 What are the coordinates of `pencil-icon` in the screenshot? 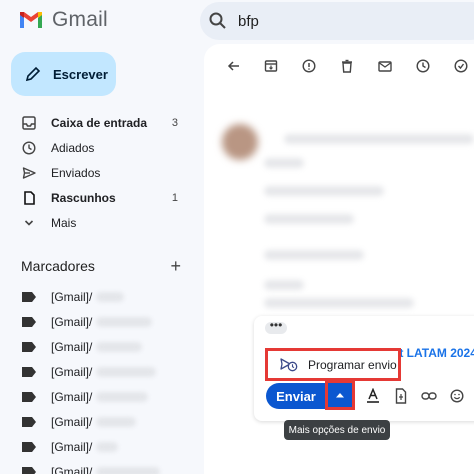 It's located at (33, 74).